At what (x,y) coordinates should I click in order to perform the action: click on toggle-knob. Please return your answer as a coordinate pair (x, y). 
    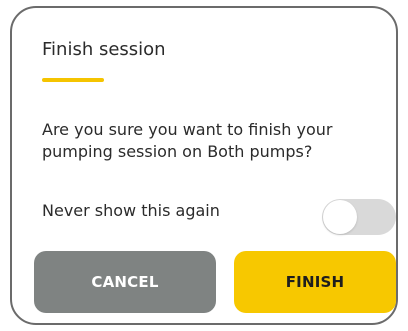
    Looking at the image, I should click on (340, 217).